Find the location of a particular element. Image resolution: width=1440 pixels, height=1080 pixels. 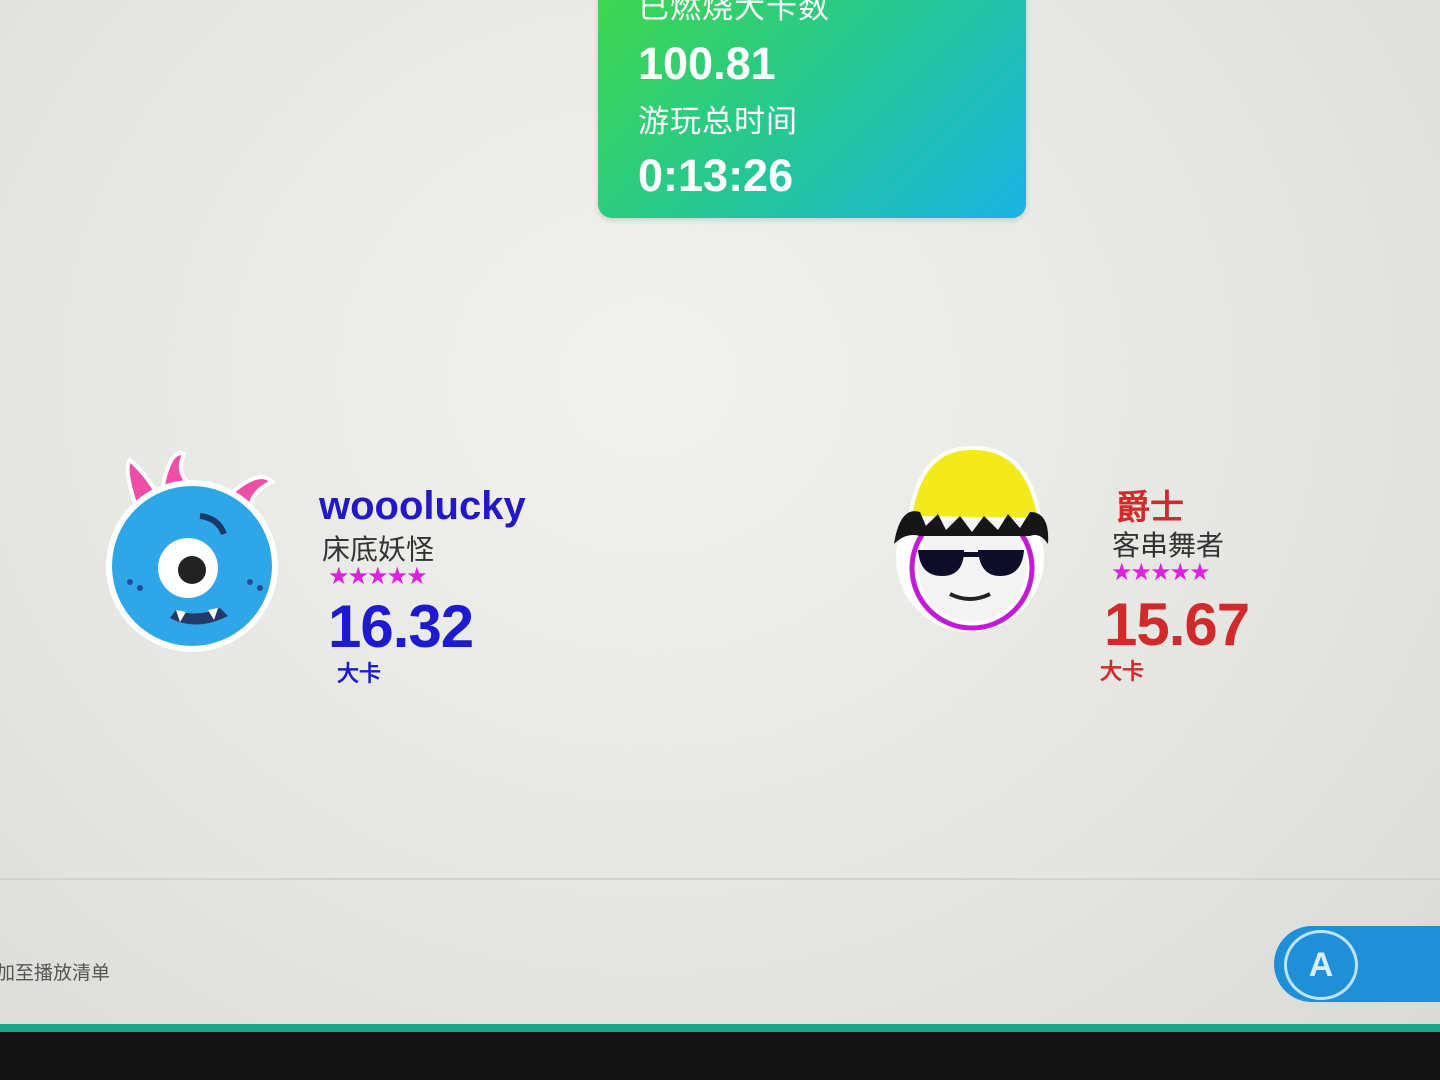

add-to-playlist-hint: 加至播放清单 is located at coordinates (55, 971).